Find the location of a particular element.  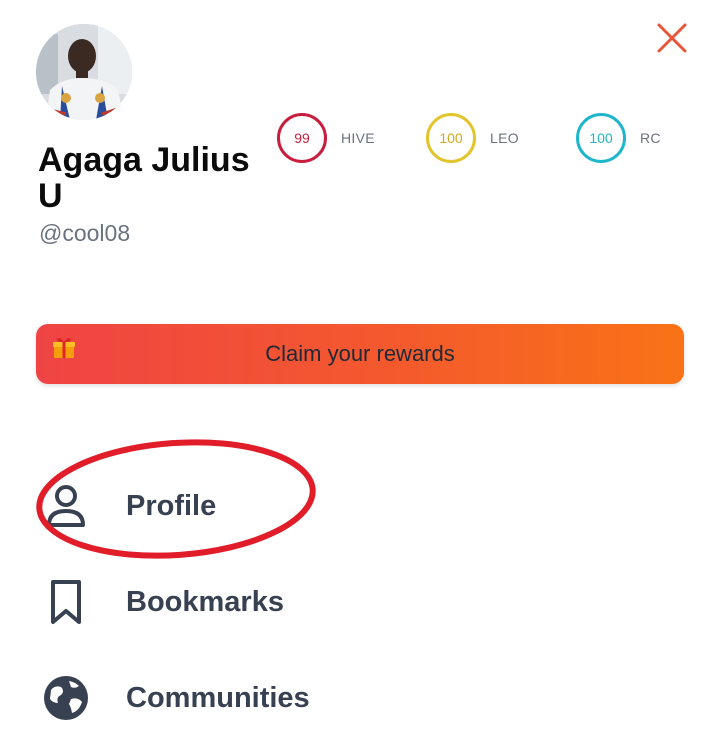

balance-rc: 100 RC is located at coordinates (618, 138).